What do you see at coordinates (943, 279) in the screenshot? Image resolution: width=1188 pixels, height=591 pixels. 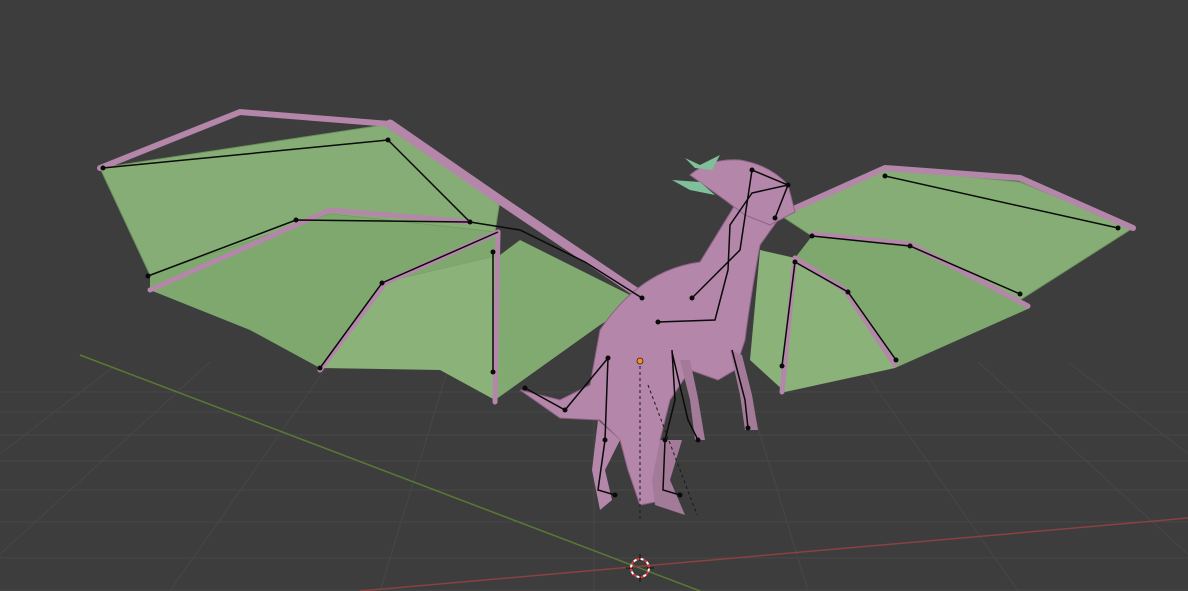 I see `right-wing` at bounding box center [943, 279].